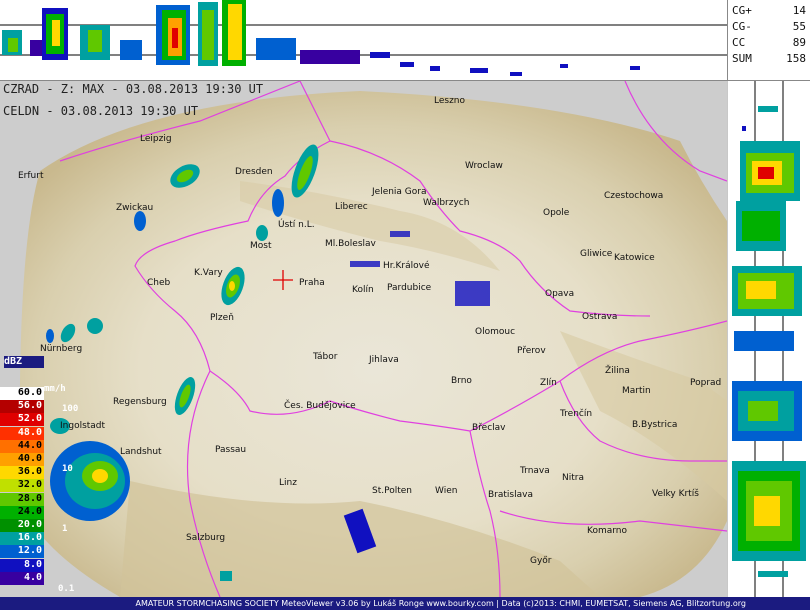  Describe the element at coordinates (495, 332) in the screenshot. I see `city-label: Olomouc` at that location.